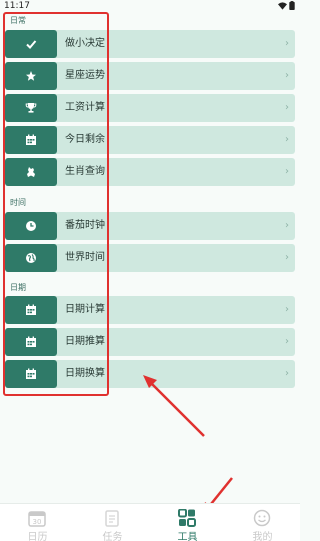  I want to click on tab-label: 日历, so click(37, 536).